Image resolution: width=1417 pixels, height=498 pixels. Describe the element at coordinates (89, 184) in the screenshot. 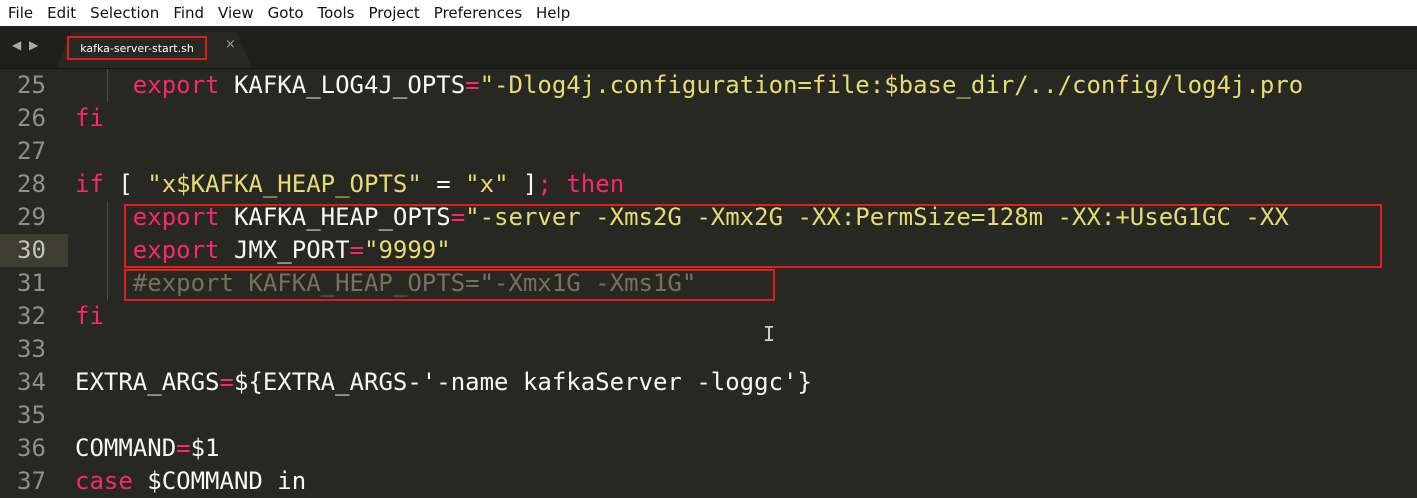

I see `code-token: if` at that location.